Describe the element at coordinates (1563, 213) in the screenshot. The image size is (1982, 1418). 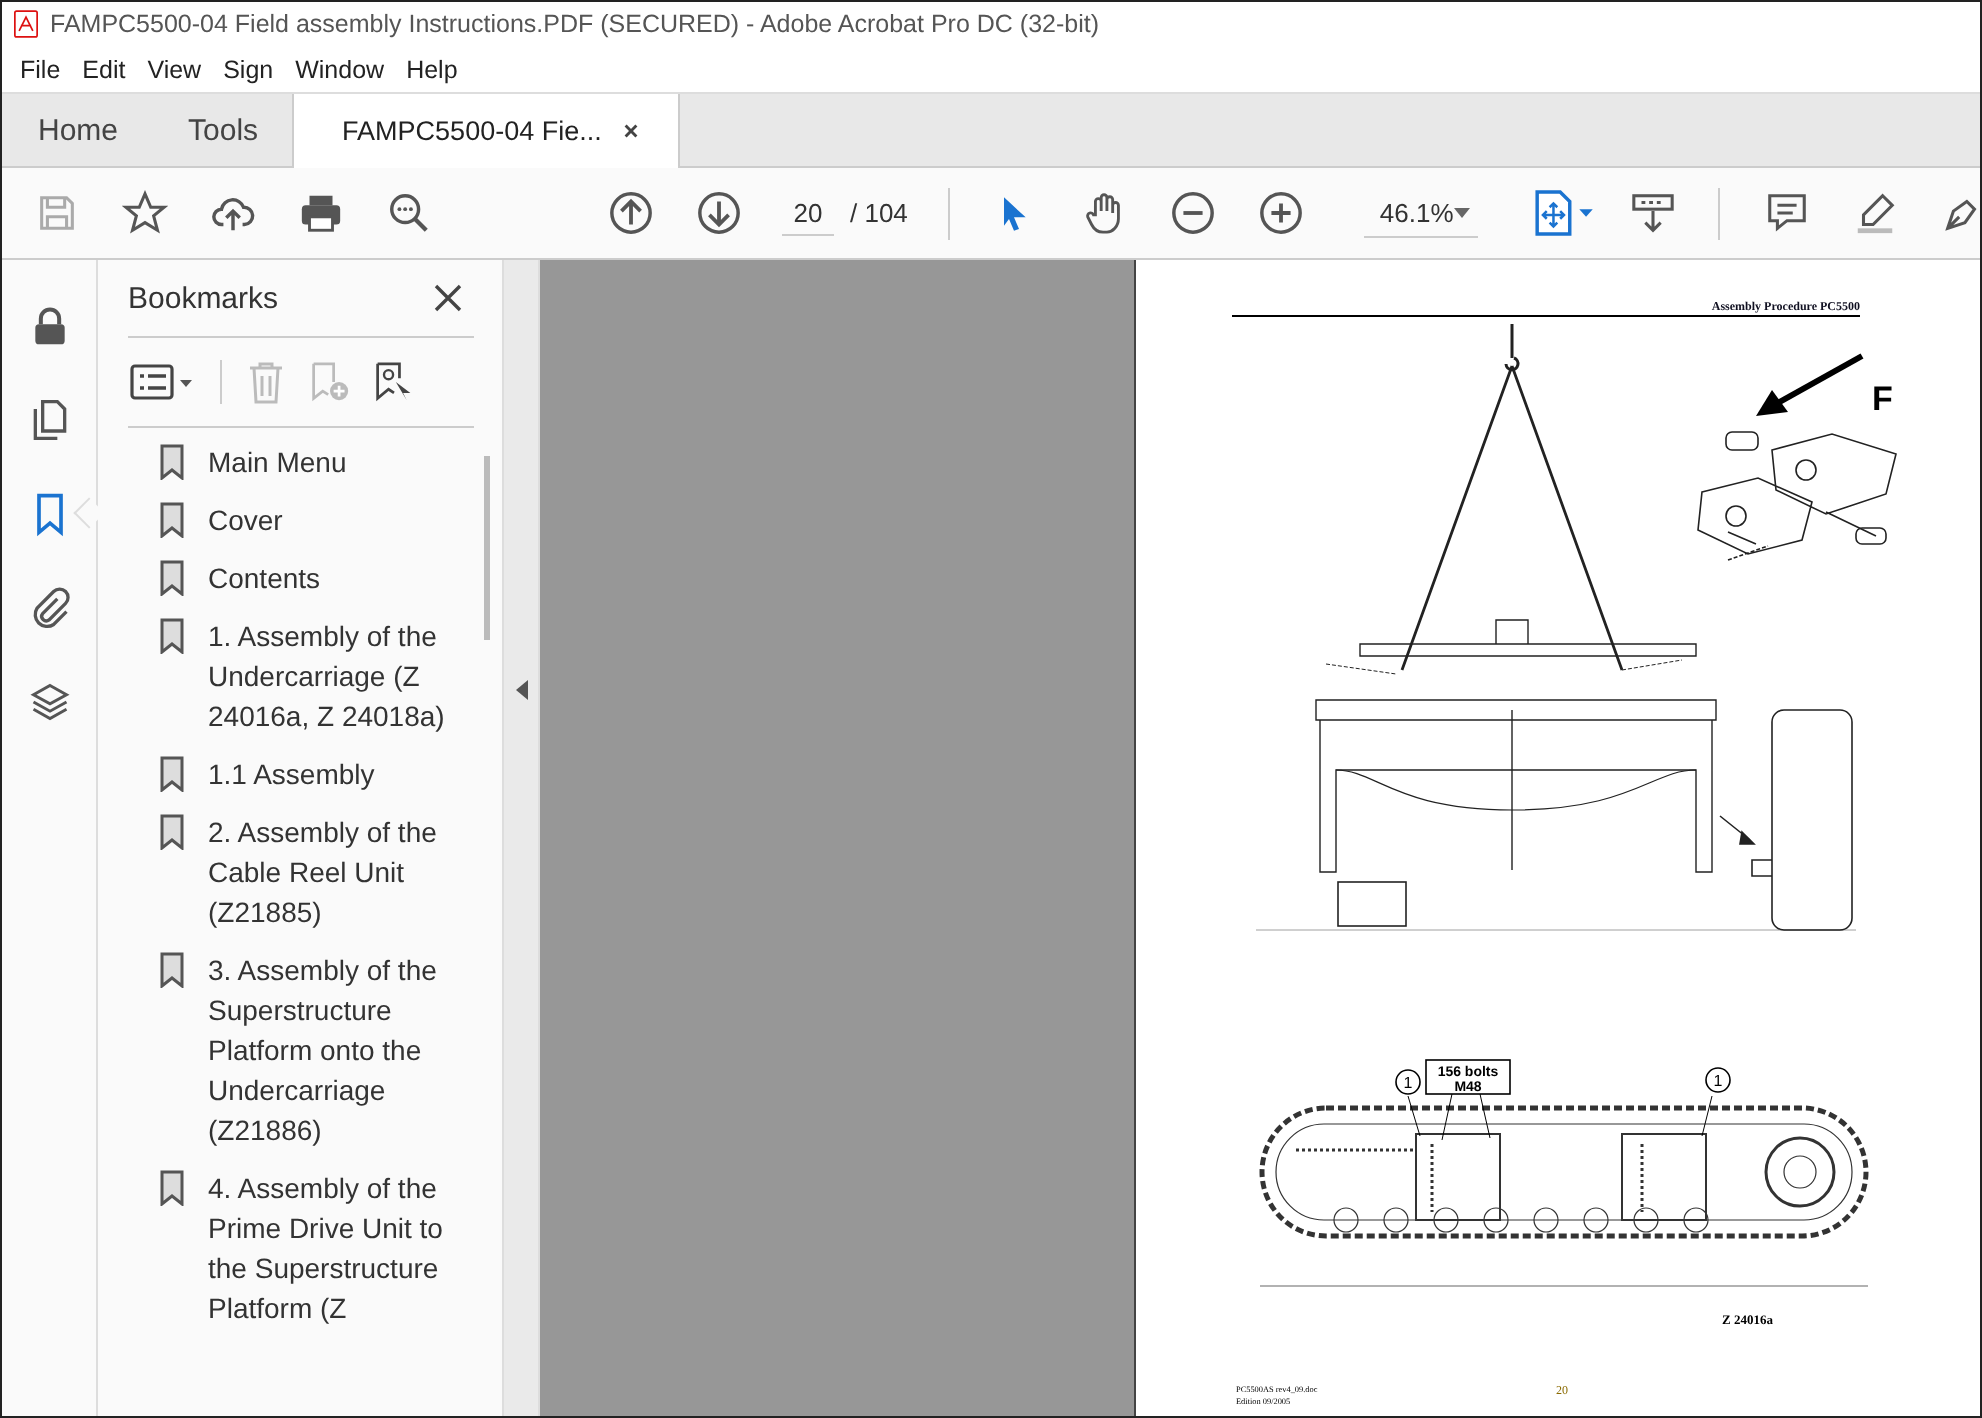
I see `fit-page-icon` at that location.